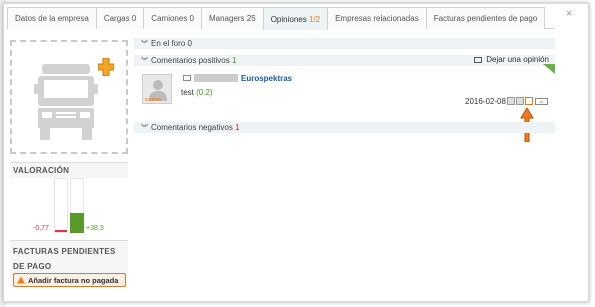  I want to click on tab-opinions: Opiniones 1/2, so click(295, 18).